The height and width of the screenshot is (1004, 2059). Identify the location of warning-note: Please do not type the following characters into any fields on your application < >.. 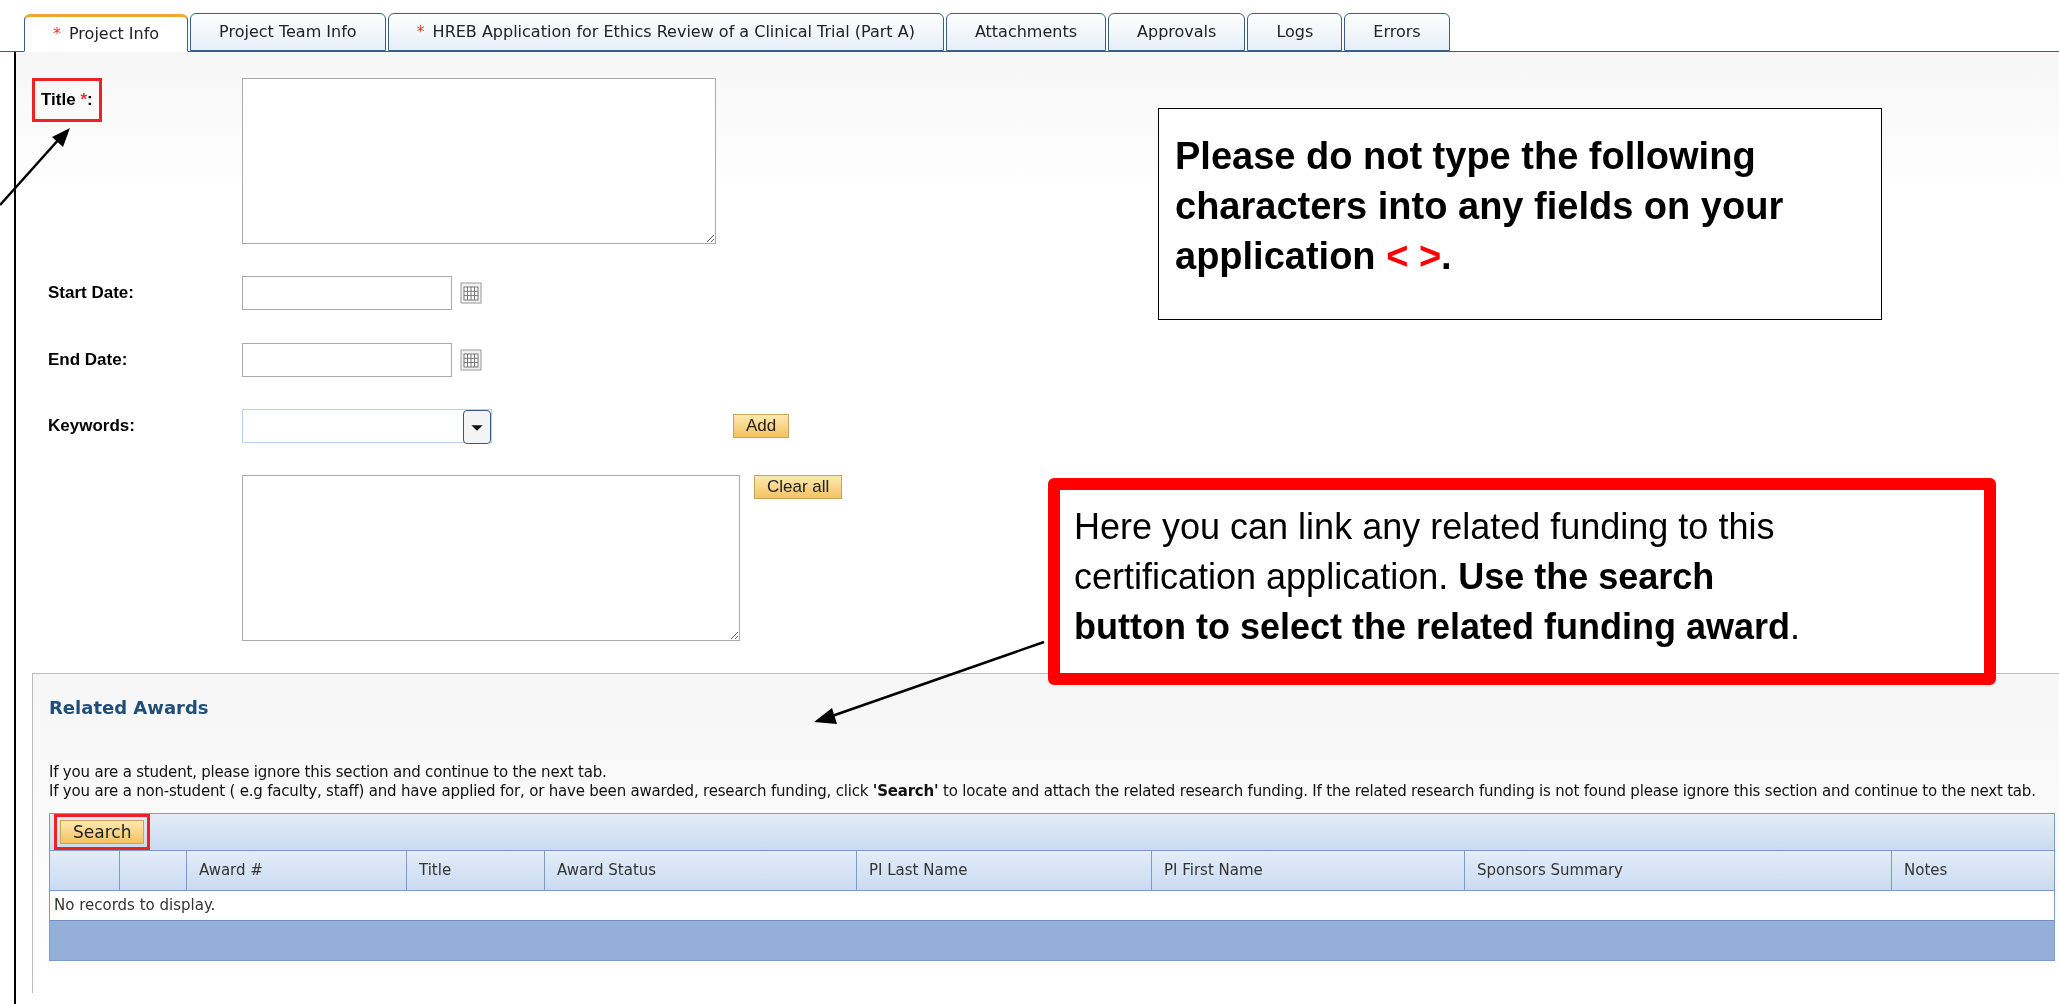
(1520, 214).